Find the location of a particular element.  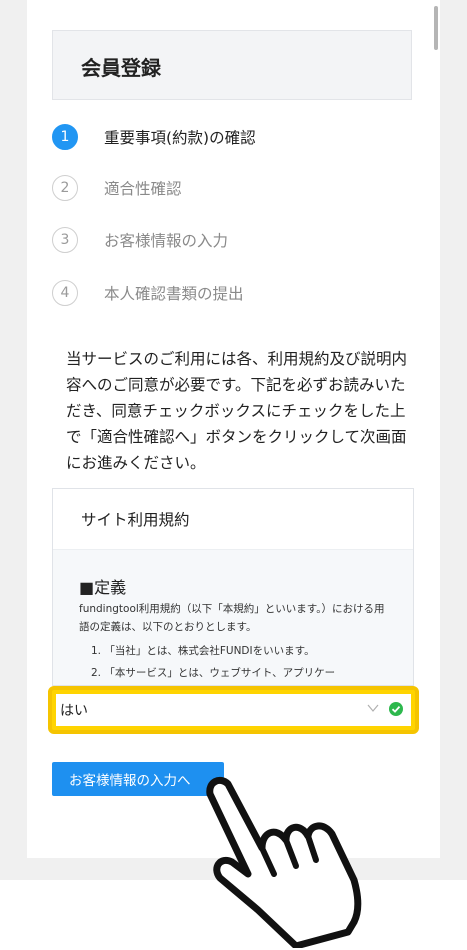

agreement-select: はい is located at coordinates (233, 710).